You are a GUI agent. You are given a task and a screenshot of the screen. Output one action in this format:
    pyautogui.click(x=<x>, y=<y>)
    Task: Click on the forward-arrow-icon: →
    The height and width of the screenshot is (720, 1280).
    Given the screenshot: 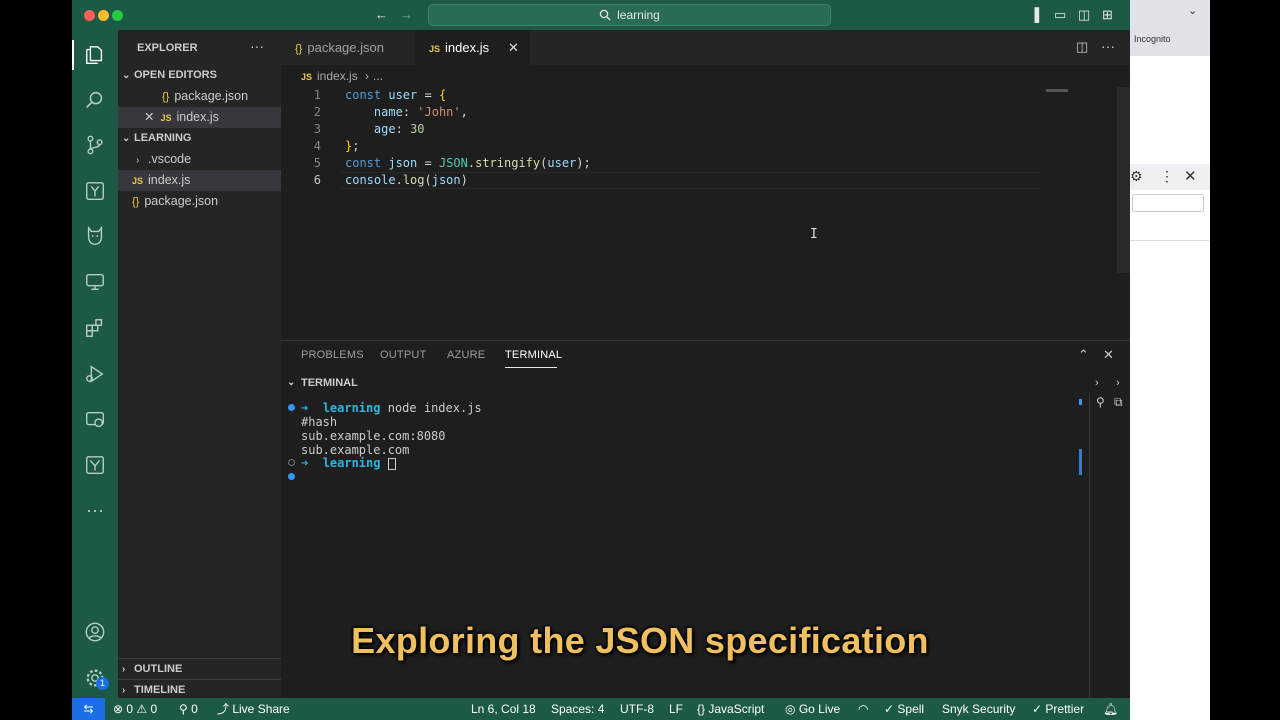 What is the action you would take?
    pyautogui.click(x=406, y=14)
    